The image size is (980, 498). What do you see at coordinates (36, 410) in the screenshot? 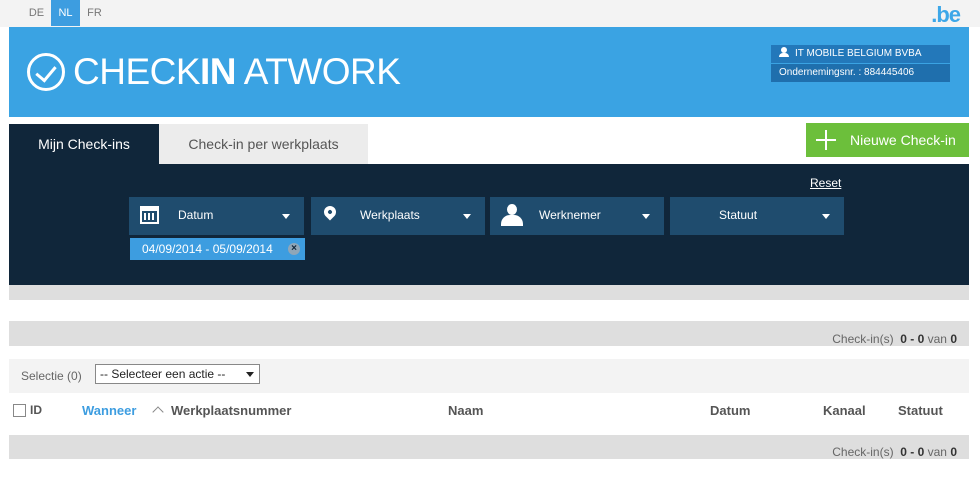
I see `column-id: ID` at bounding box center [36, 410].